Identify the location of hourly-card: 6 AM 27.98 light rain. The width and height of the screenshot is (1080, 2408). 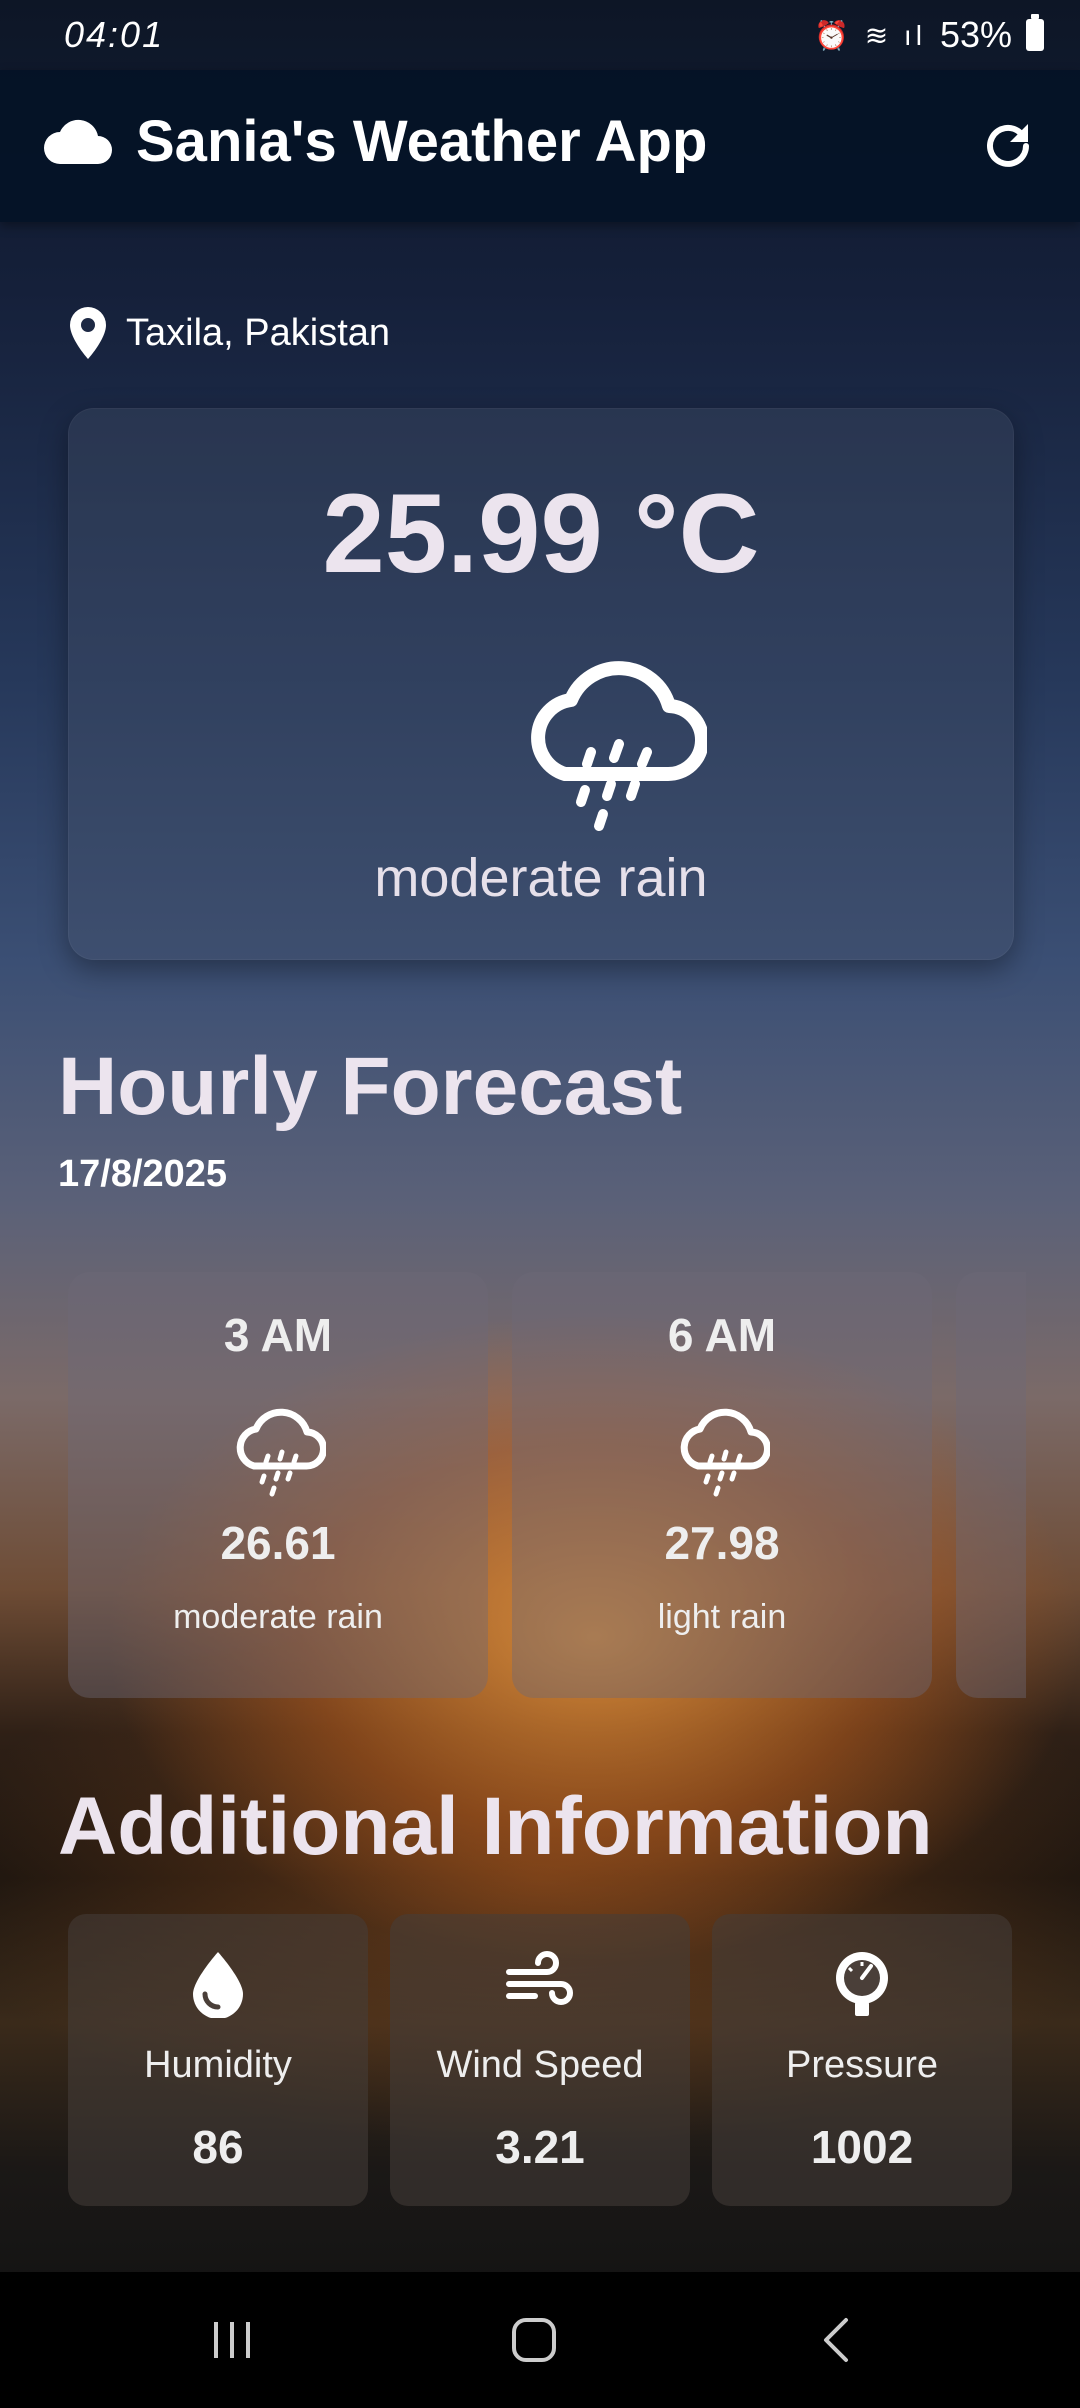
(722, 1485).